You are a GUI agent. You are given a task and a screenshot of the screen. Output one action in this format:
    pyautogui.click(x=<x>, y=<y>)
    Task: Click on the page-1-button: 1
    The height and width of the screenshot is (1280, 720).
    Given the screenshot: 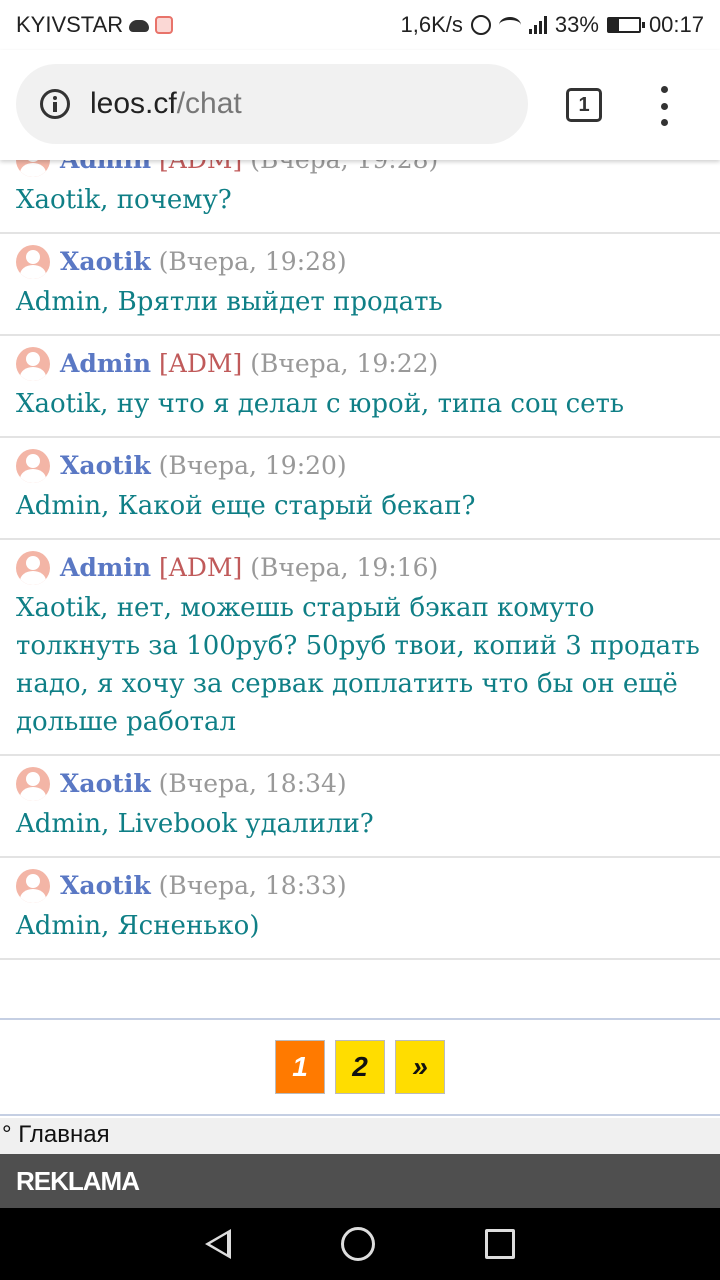 What is the action you would take?
    pyautogui.click(x=300, y=1067)
    